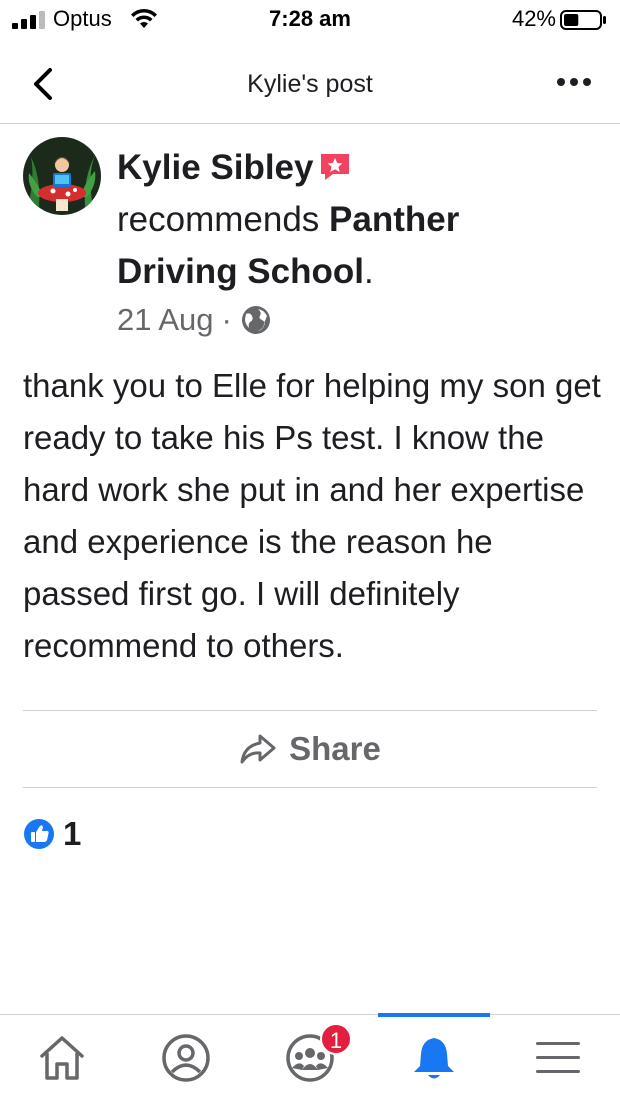  What do you see at coordinates (310, 20) in the screenshot?
I see `status-bar: Optus 7:28 am 42%` at bounding box center [310, 20].